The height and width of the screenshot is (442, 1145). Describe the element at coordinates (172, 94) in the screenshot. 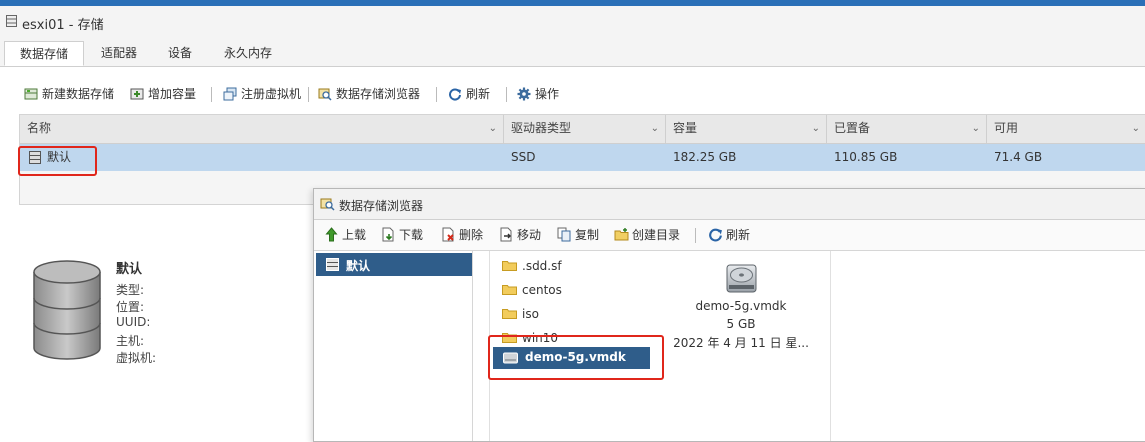

I see `increase-capacity-label: 增加容量` at that location.